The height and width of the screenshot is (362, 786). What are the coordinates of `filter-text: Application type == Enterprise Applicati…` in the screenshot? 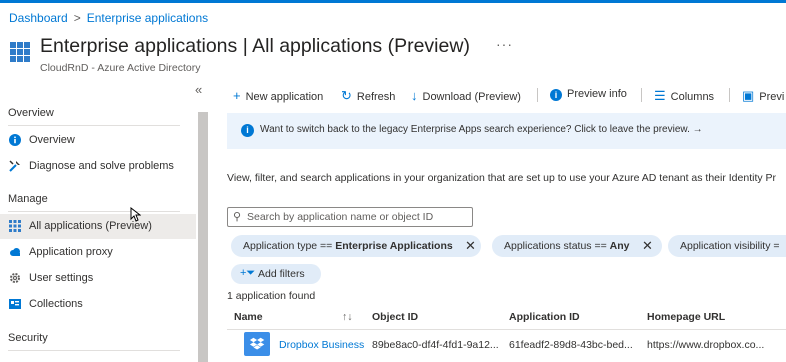 It's located at (348, 246).